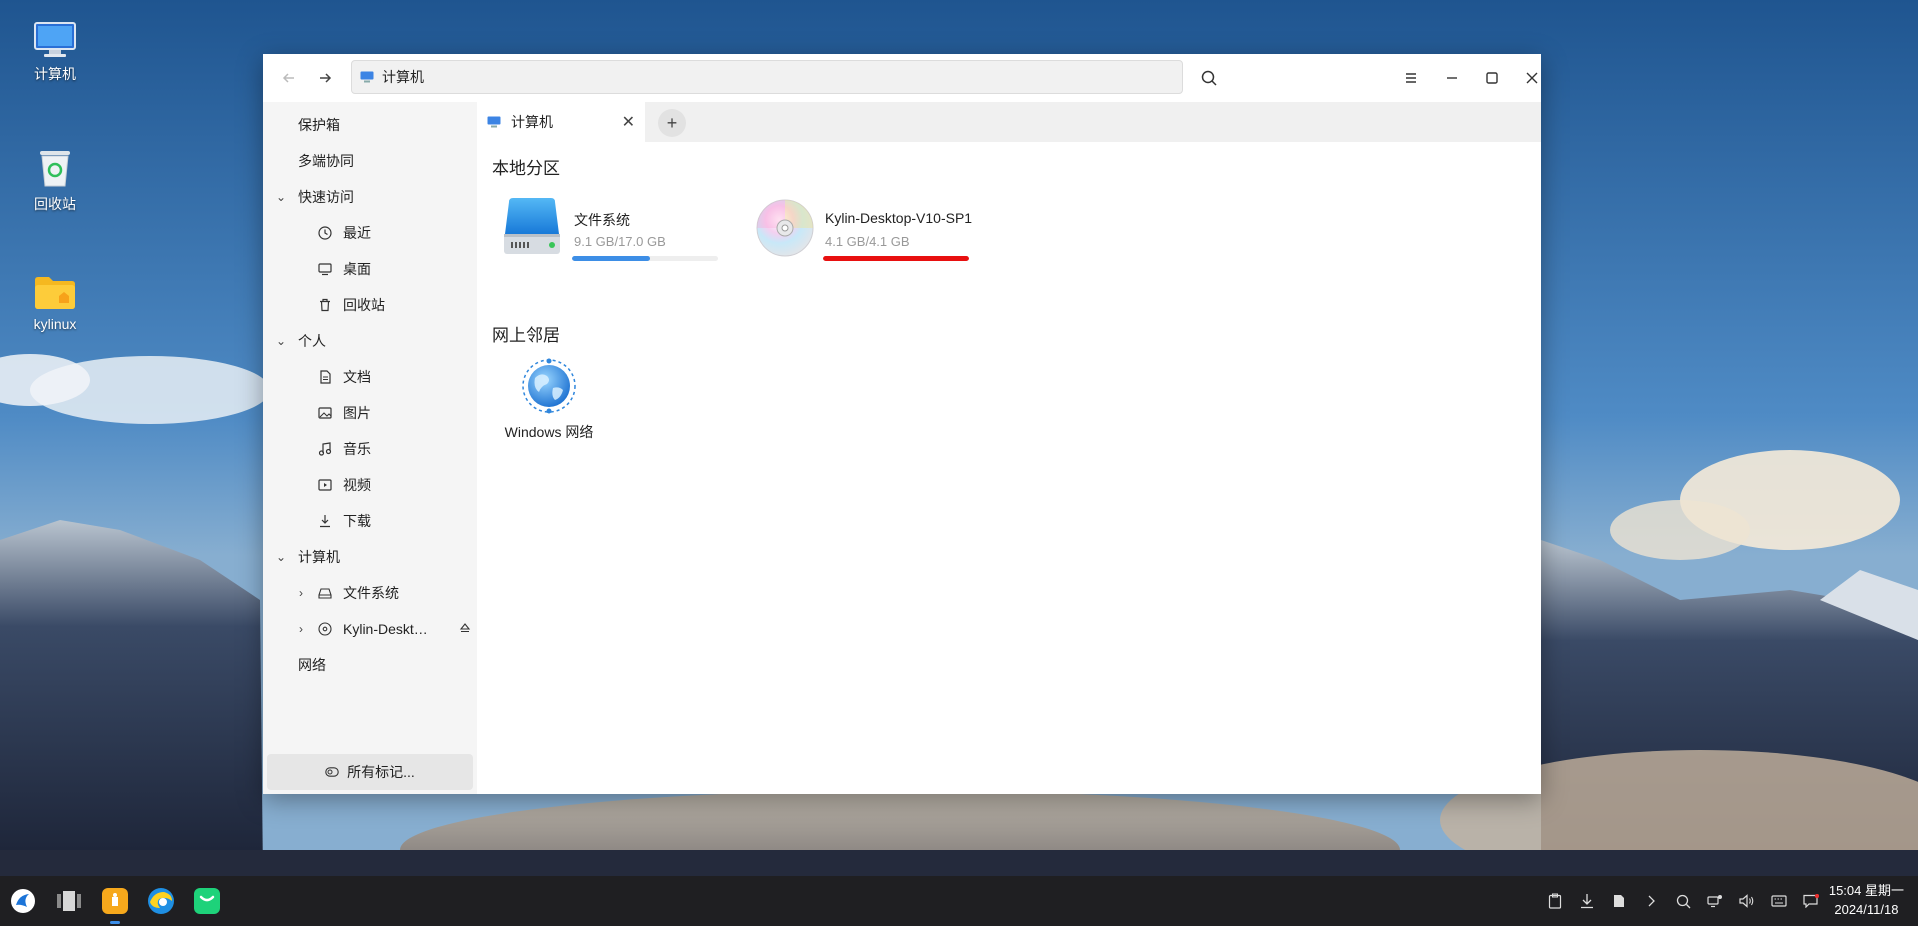 The width and height of the screenshot is (1918, 926). I want to click on network-item-windows: Windows 网络, so click(549, 400).